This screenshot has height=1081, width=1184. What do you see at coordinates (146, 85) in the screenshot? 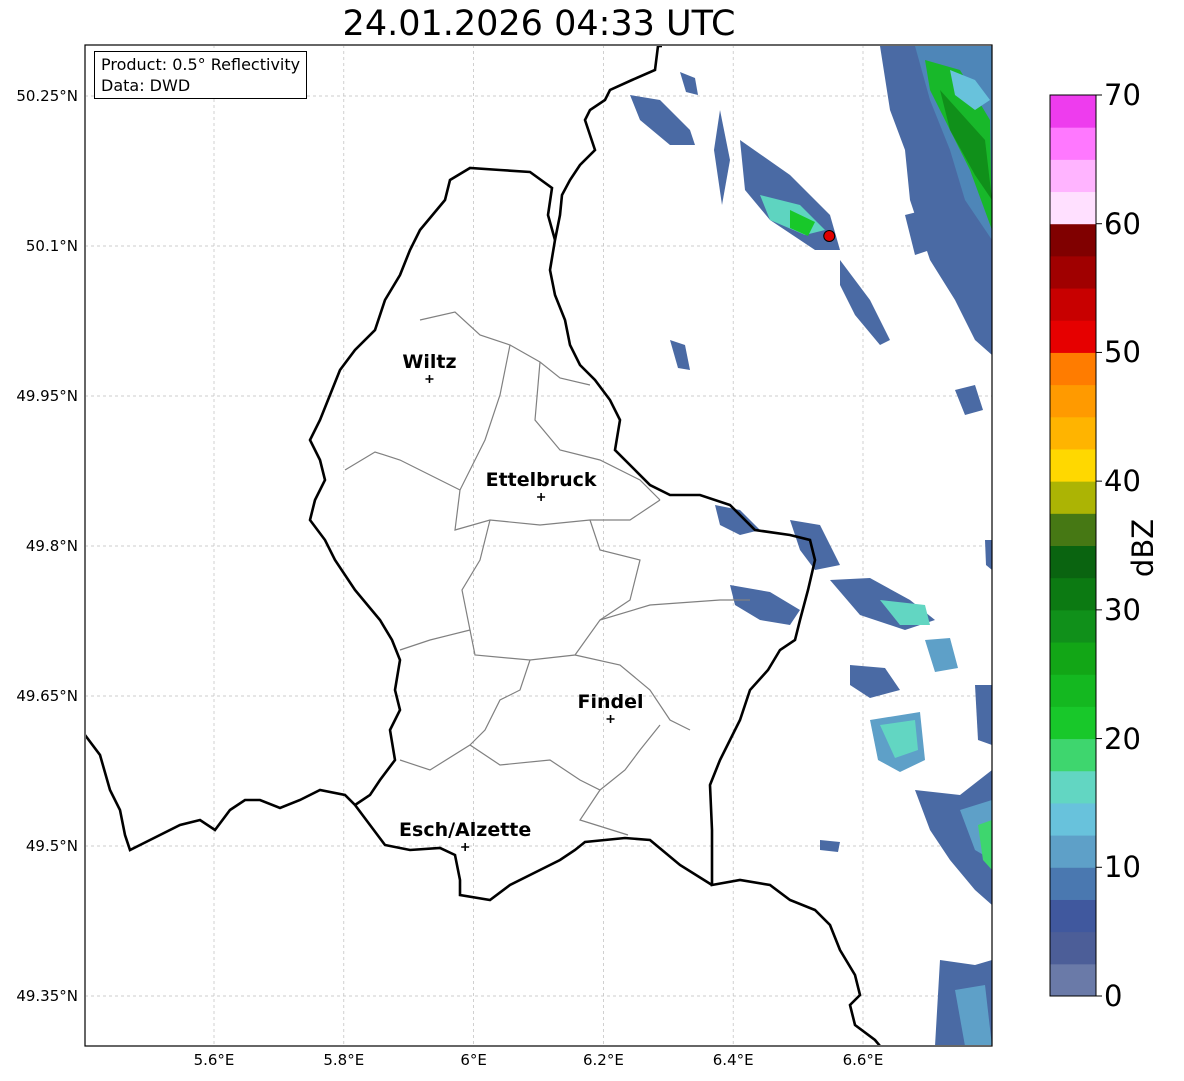
I see `data-source-label: Data: DWD` at bounding box center [146, 85].